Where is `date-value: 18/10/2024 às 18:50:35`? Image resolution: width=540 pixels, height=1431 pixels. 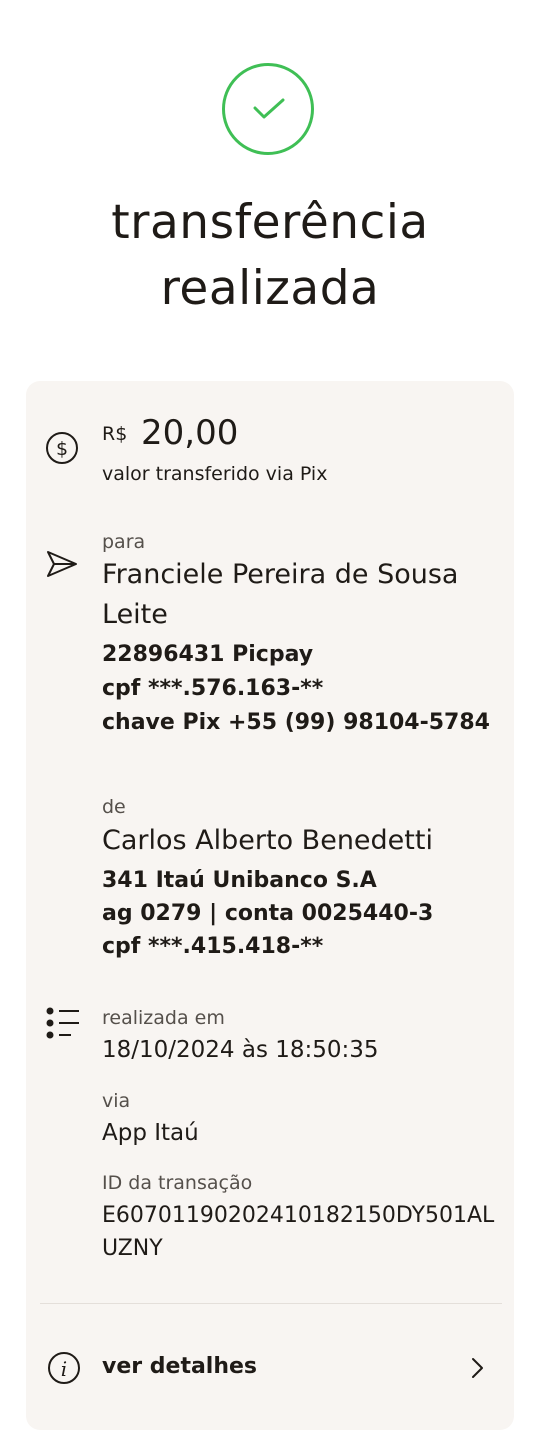 date-value: 18/10/2024 às 18:50:35 is located at coordinates (240, 1050).